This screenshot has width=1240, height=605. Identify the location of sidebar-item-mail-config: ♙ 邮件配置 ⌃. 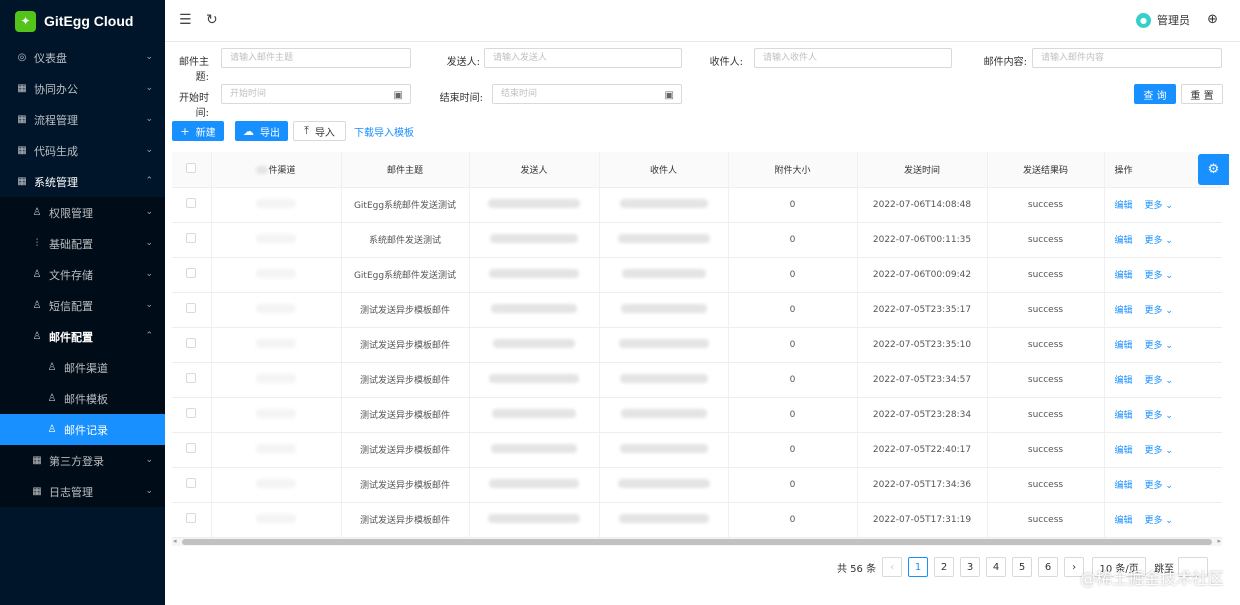
(82, 336).